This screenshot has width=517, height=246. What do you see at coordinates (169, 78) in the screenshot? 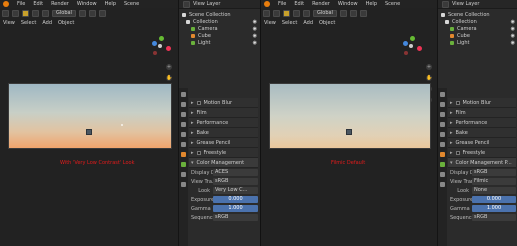
I see `hand-pan-icon: ✋` at bounding box center [169, 78].